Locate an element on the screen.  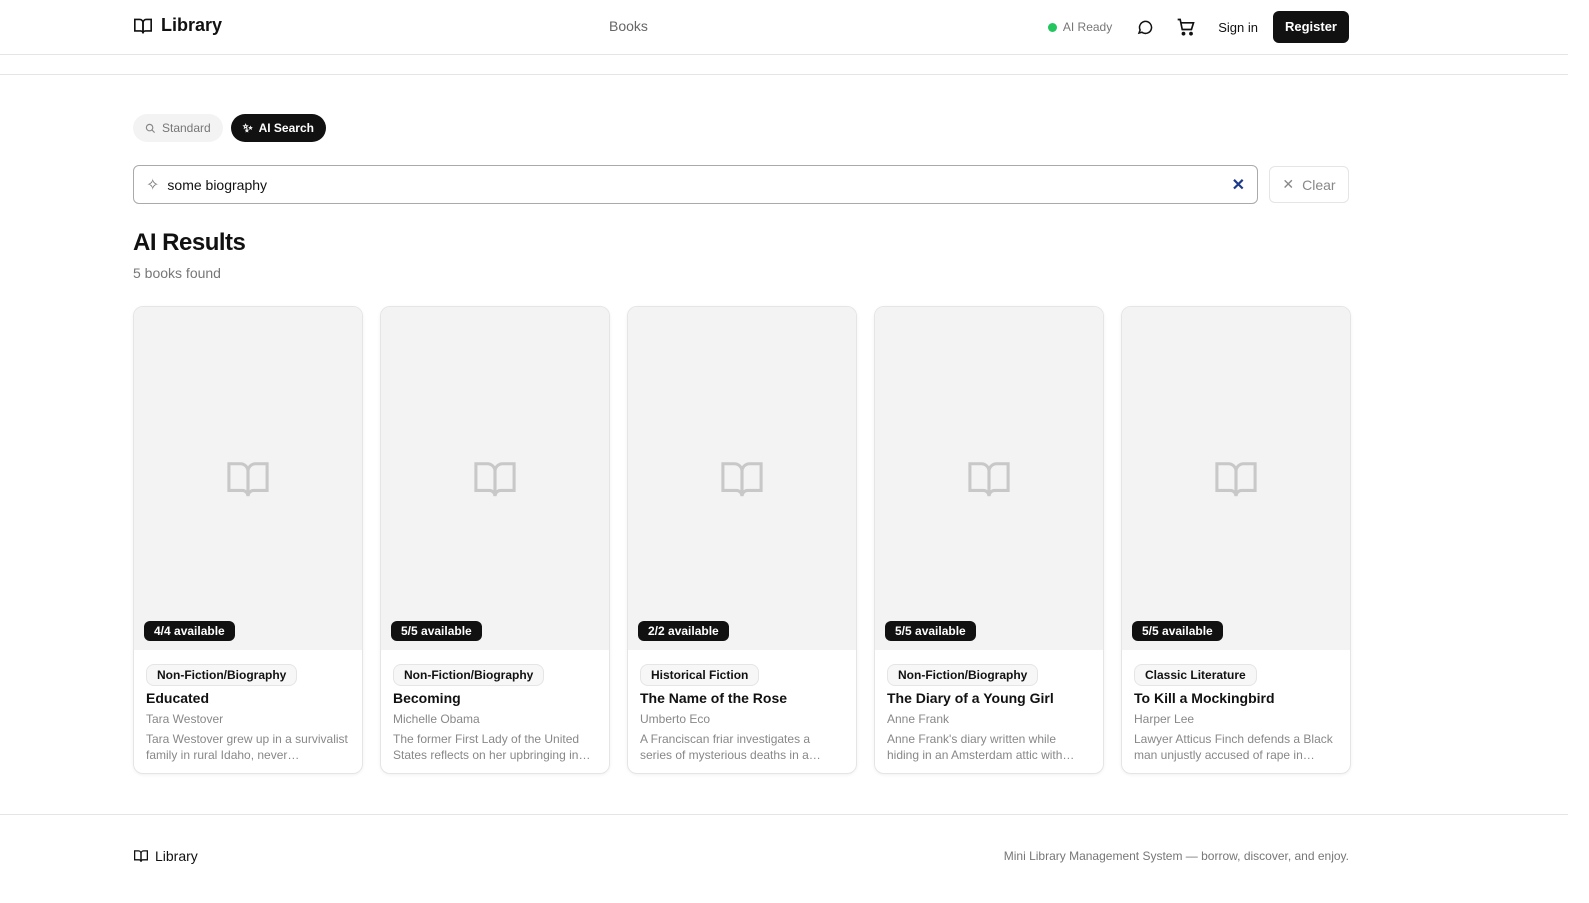
book-title: Becoming is located at coordinates (427, 698).